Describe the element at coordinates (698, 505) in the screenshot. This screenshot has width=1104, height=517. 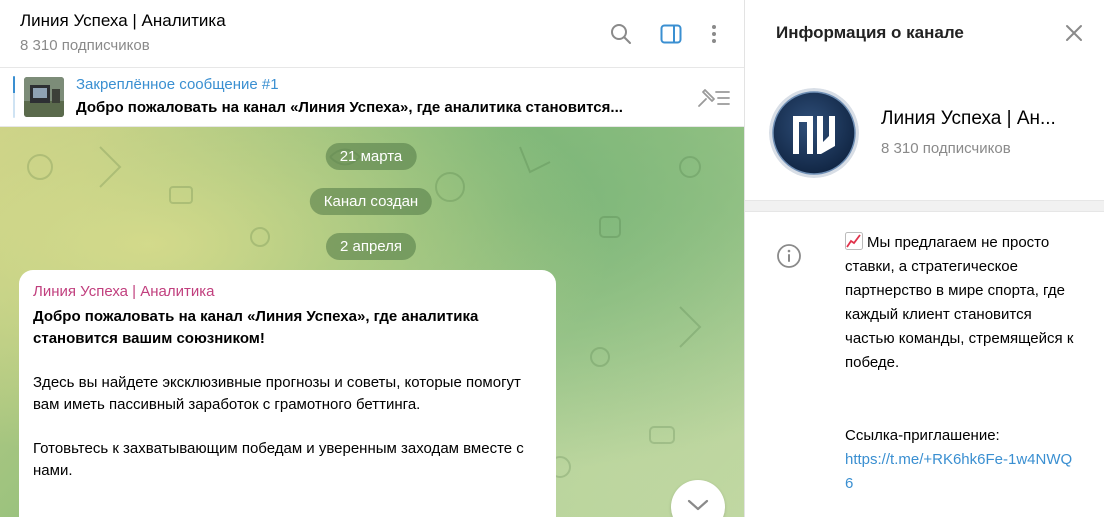
I see `chevron-down-icon` at that location.